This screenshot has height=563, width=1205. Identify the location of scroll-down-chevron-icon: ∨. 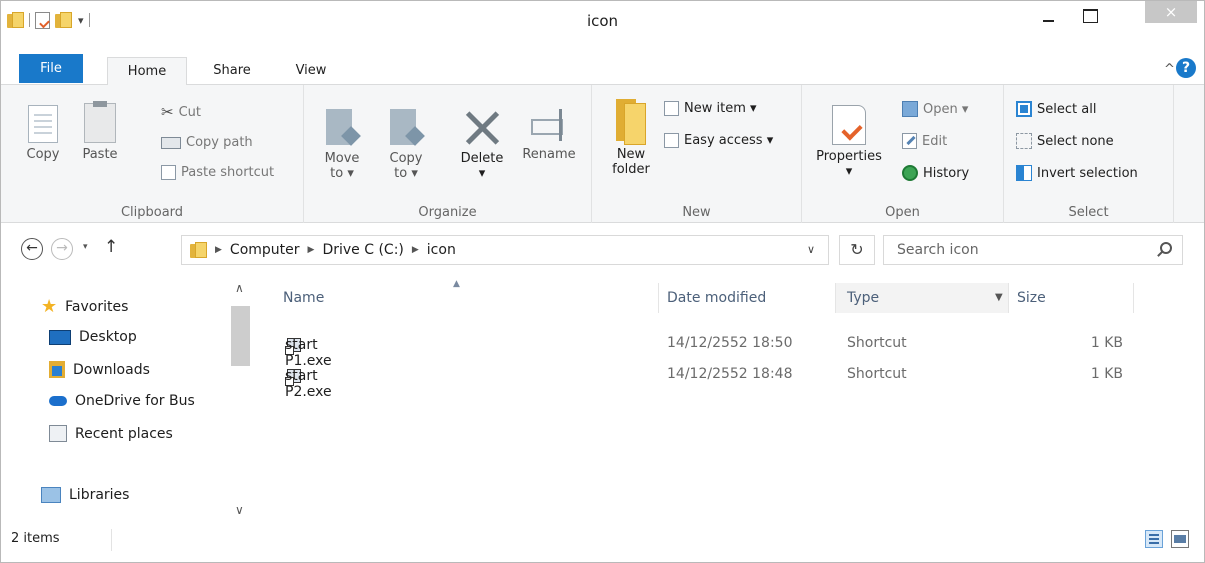
(239, 510).